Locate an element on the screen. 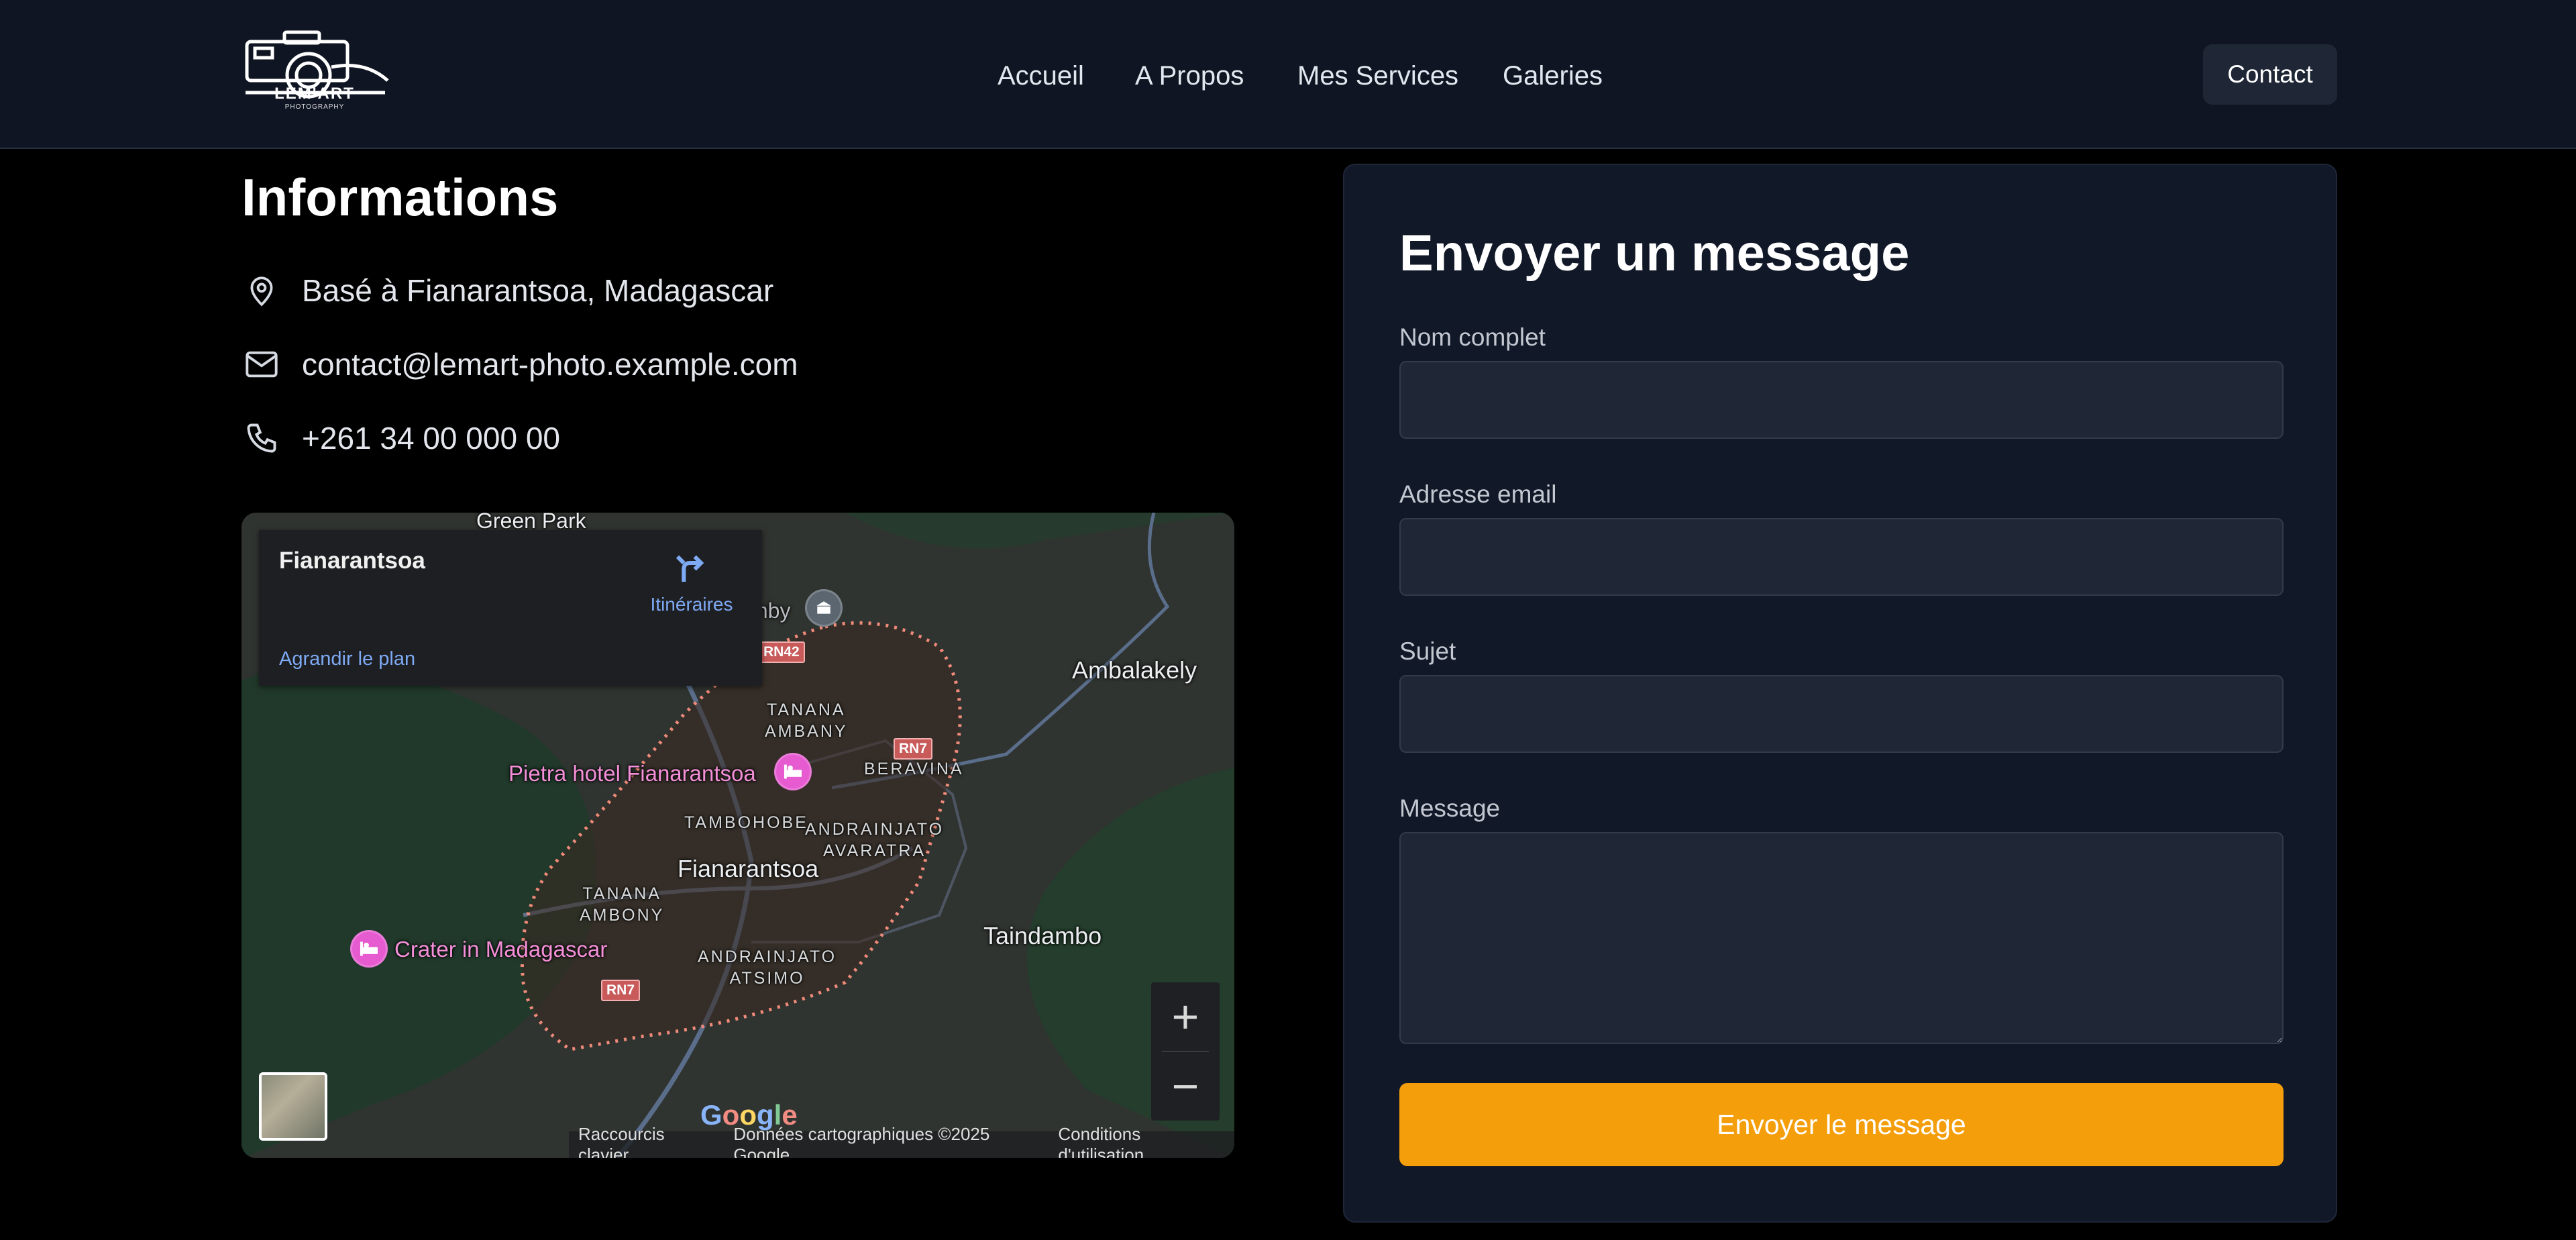 Image resolution: width=2576 pixels, height=1240 pixels. map-zoom-controls: + − is located at coordinates (1185, 1051).